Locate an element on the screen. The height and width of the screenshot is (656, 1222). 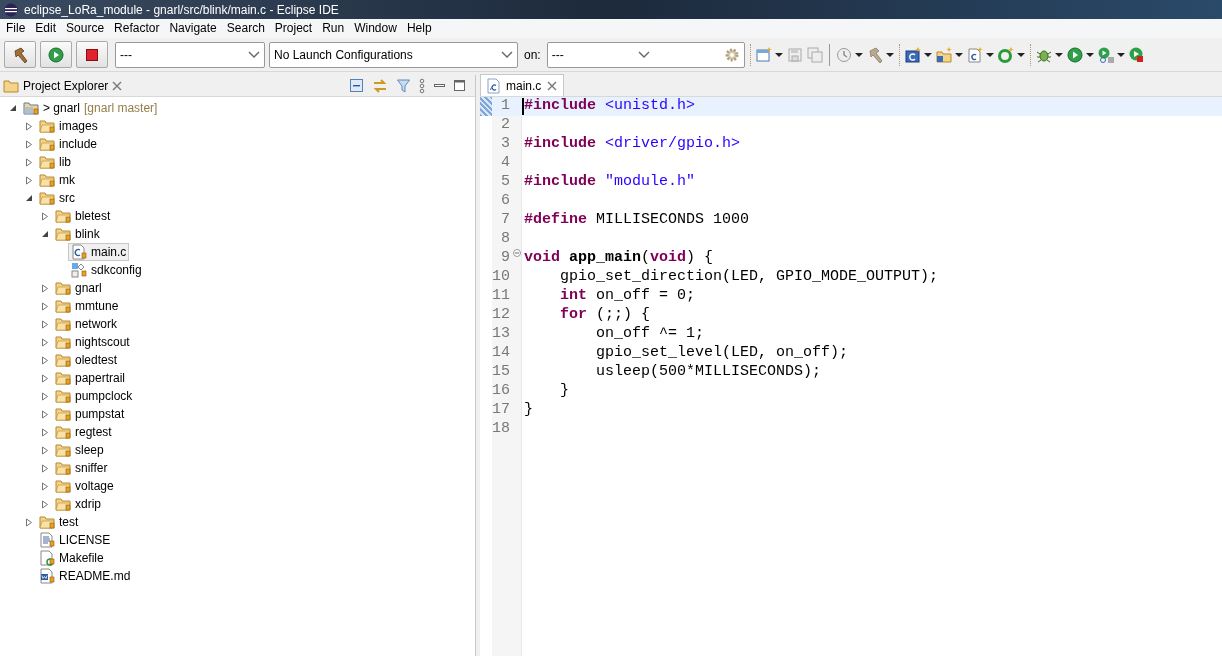
tree-item: src is located at coordinates (57, 198).